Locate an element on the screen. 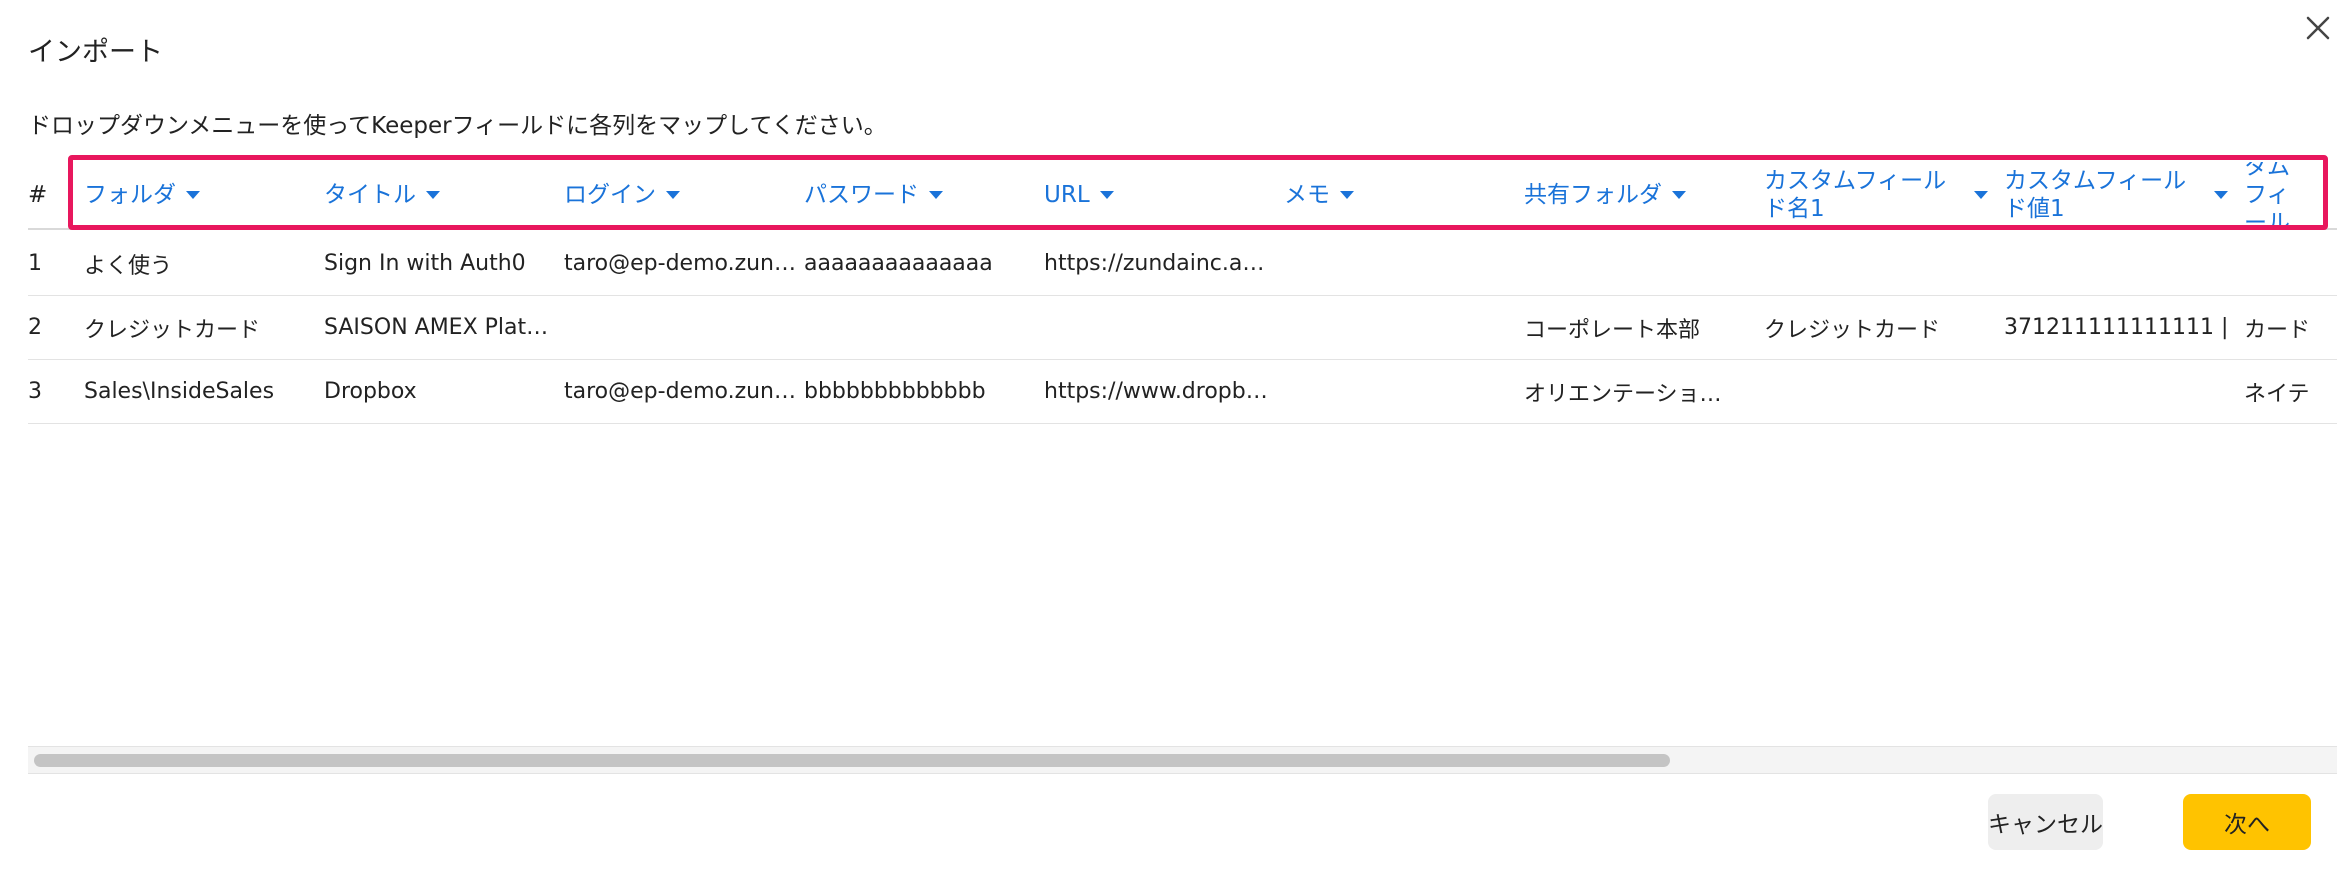  column-header-label: URL is located at coordinates (1067, 195).